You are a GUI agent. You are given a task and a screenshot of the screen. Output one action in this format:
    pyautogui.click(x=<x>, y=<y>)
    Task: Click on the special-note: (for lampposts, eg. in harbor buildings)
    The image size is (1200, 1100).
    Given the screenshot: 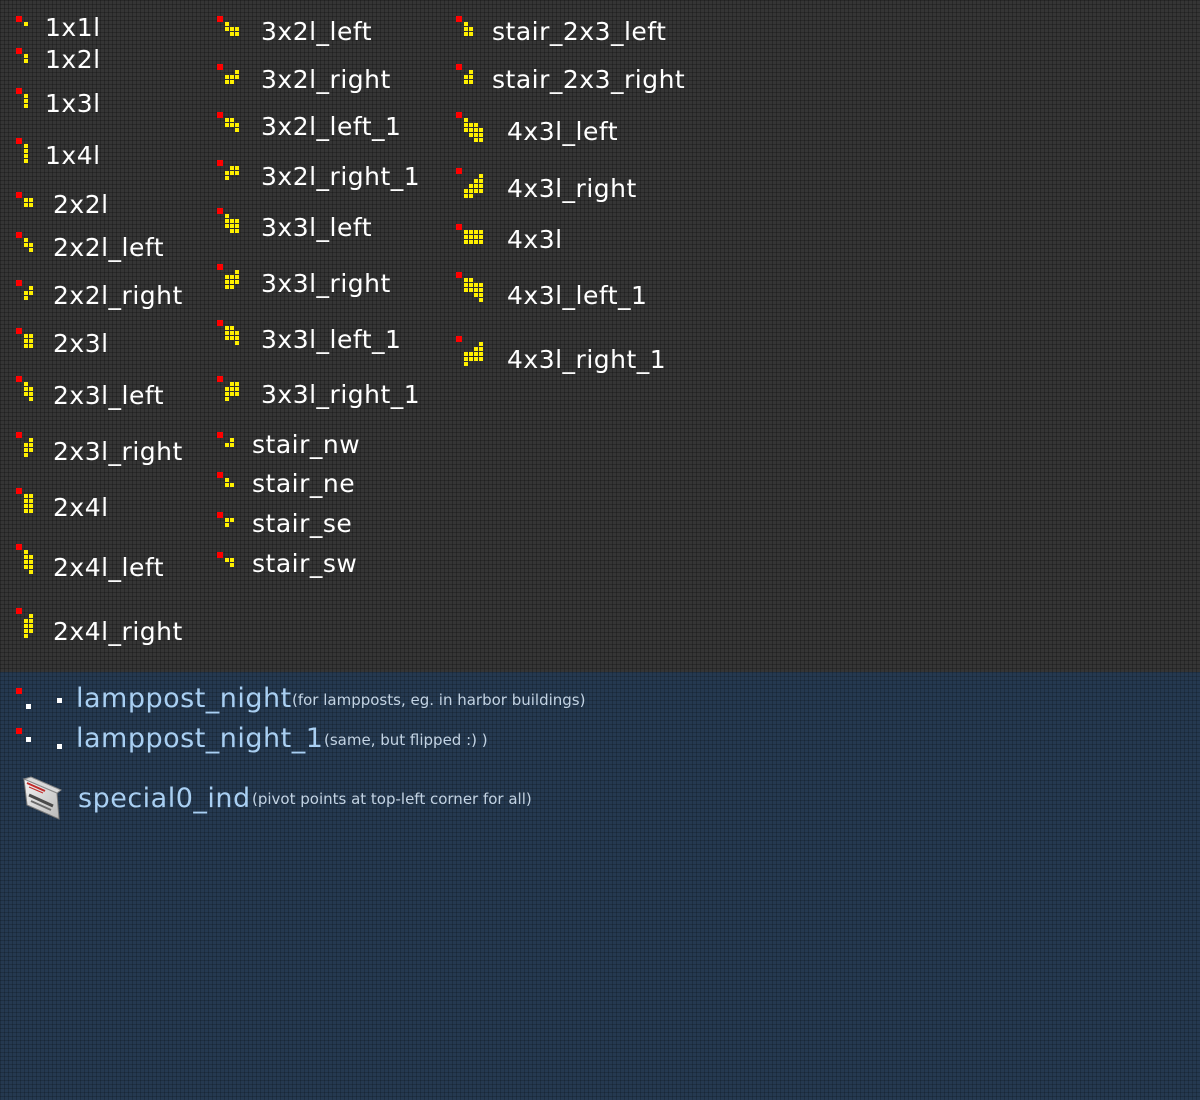 What is the action you would take?
    pyautogui.click(x=439, y=700)
    